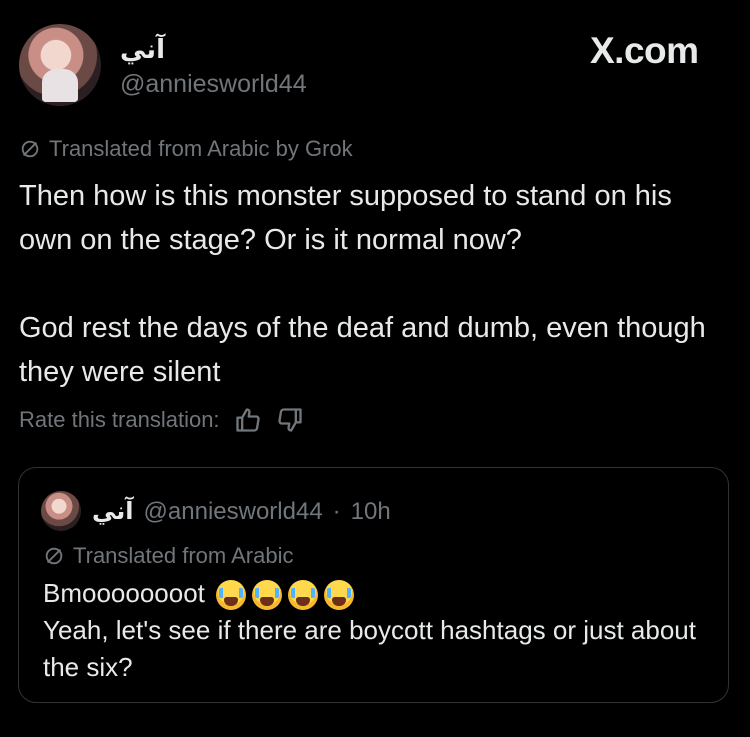 Image resolution: width=750 pixels, height=737 pixels. What do you see at coordinates (60, 65) in the screenshot?
I see `author-avatar` at bounding box center [60, 65].